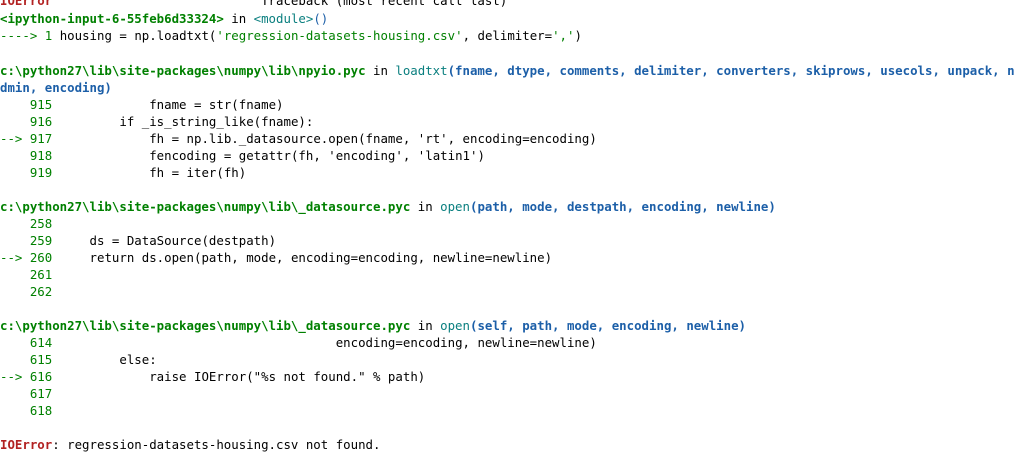  What do you see at coordinates (108, 359) in the screenshot?
I see `code-text: else:` at bounding box center [108, 359].